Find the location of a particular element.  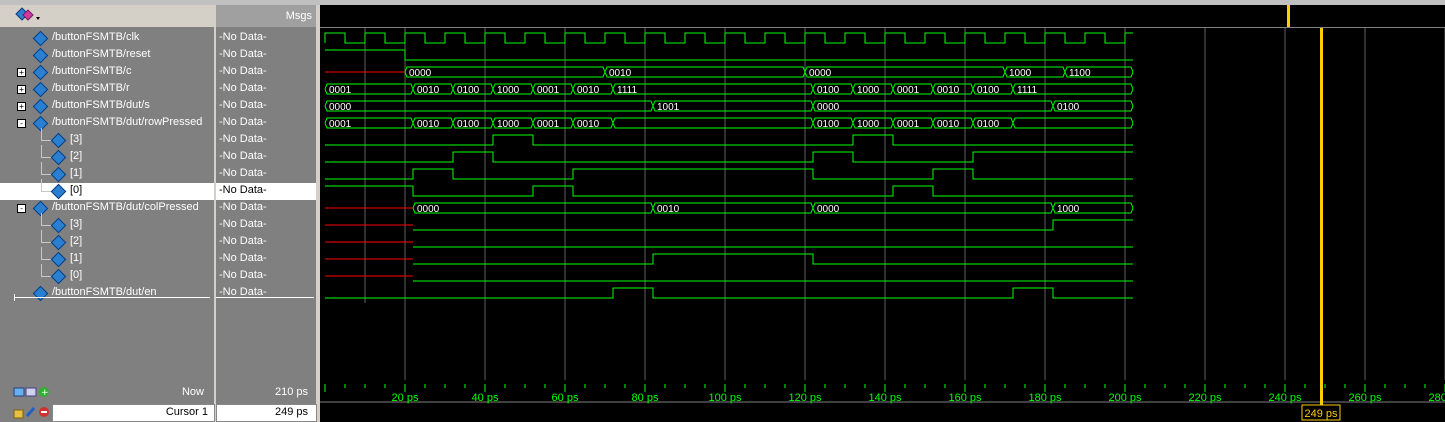

signal-row: /buttonFSMTB/clk is located at coordinates (107, 38).